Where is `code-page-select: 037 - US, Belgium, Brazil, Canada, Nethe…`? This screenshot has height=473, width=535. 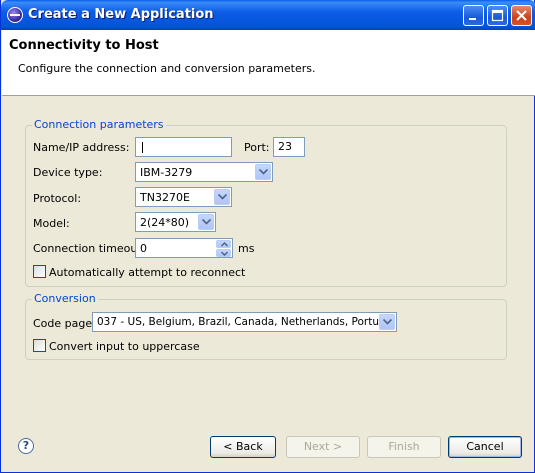 code-page-select: 037 - US, Belgium, Brazil, Canada, Nethe… is located at coordinates (244, 322).